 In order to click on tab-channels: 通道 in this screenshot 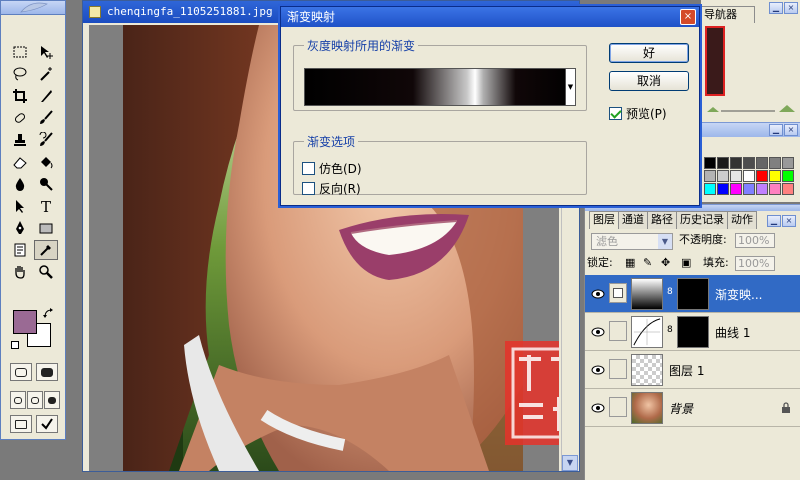, I will do `click(633, 220)`.